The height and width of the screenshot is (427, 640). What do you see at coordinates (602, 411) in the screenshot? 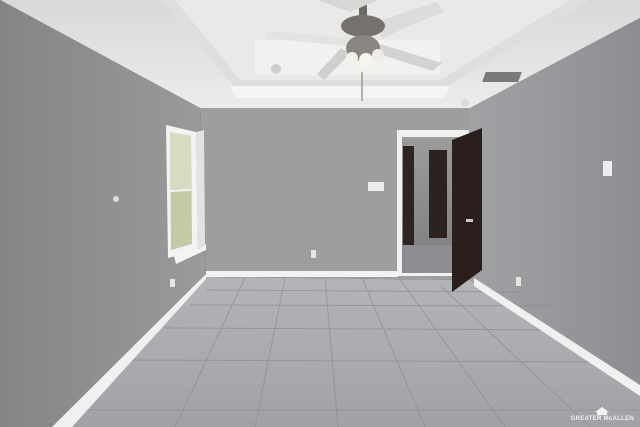
I see `house-logo-icon` at bounding box center [602, 411].